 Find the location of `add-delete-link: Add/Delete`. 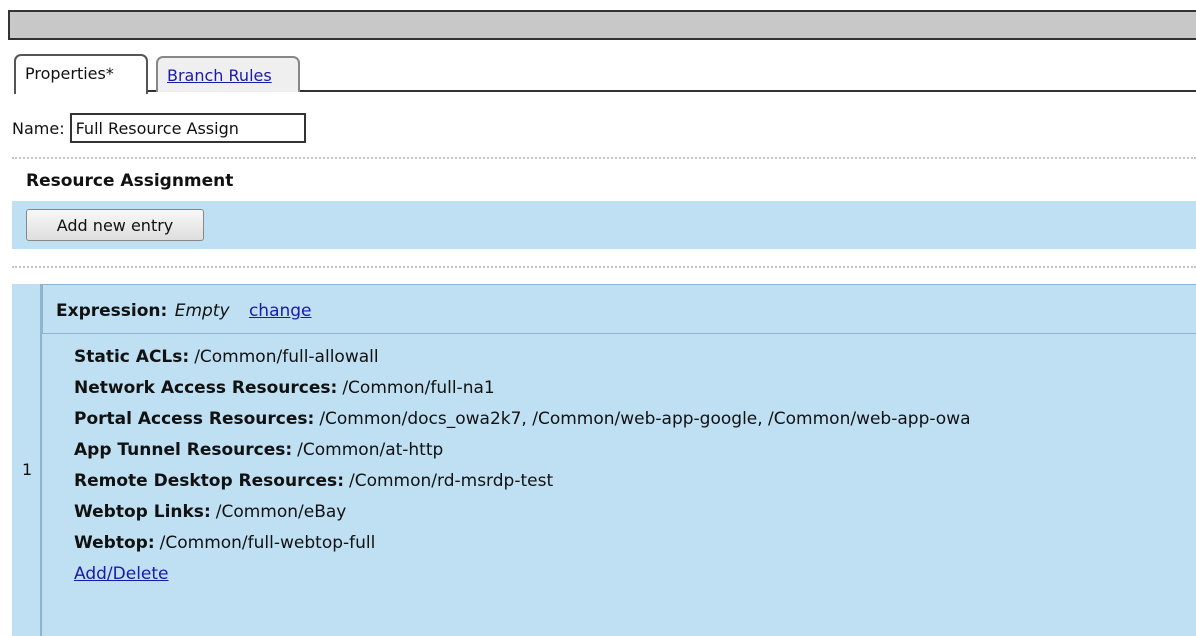

add-delete-link: Add/Delete is located at coordinates (121, 574).